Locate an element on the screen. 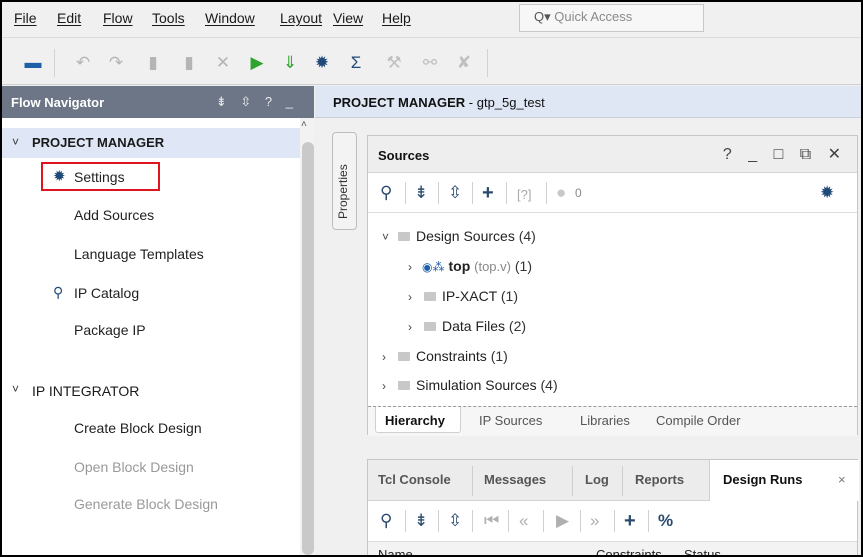  properties-tab: Properties is located at coordinates (344, 181).